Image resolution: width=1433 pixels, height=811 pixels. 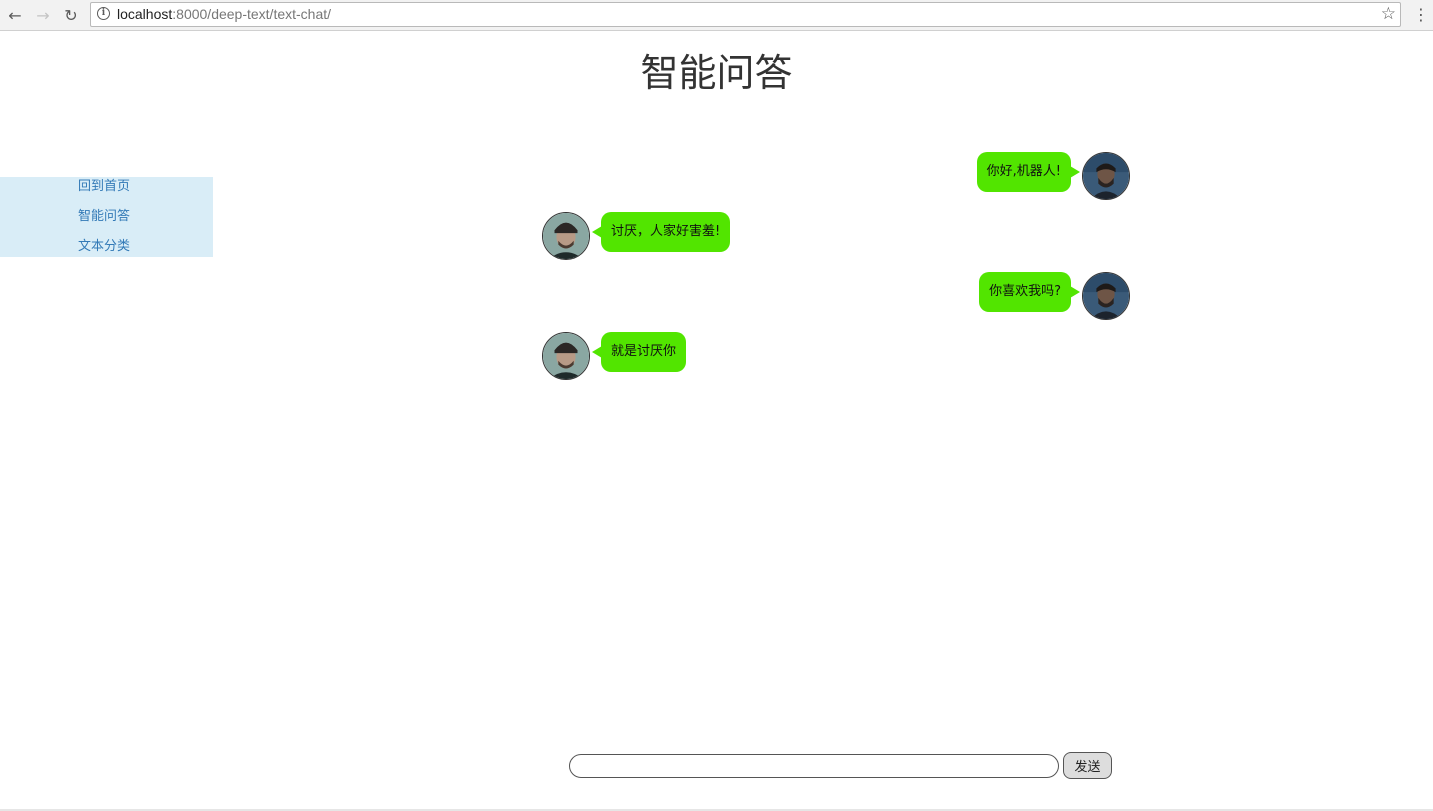 What do you see at coordinates (1087, 765) in the screenshot?
I see `send-button: 发送` at bounding box center [1087, 765].